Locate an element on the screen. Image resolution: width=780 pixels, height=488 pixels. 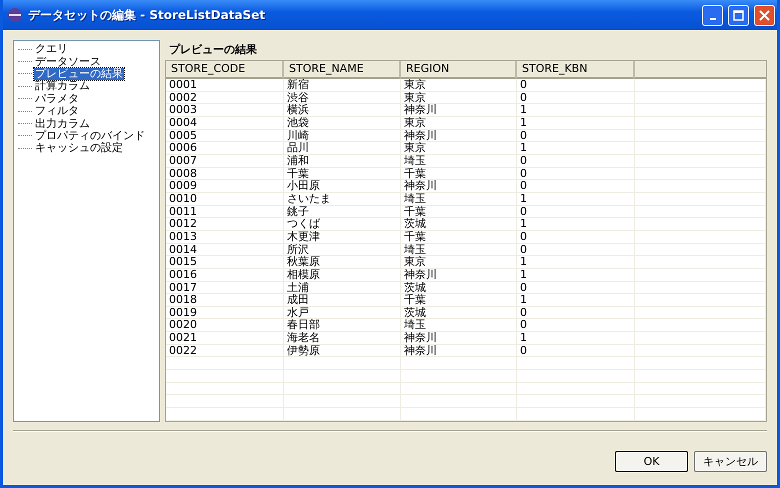
close-icon is located at coordinates (764, 15).